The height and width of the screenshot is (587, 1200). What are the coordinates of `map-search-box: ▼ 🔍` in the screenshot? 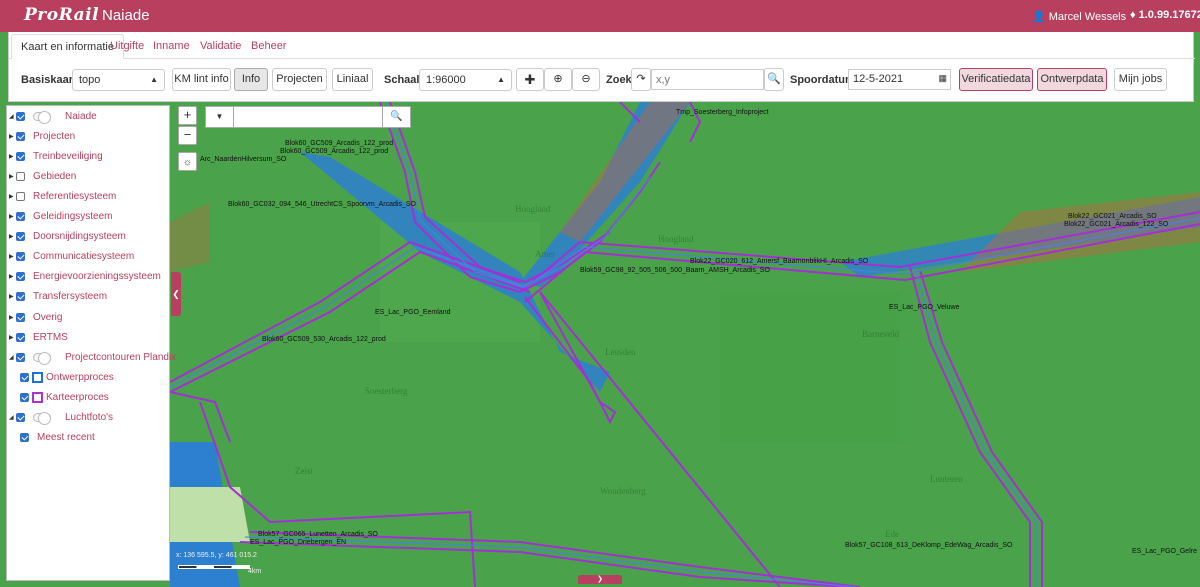 It's located at (308, 117).